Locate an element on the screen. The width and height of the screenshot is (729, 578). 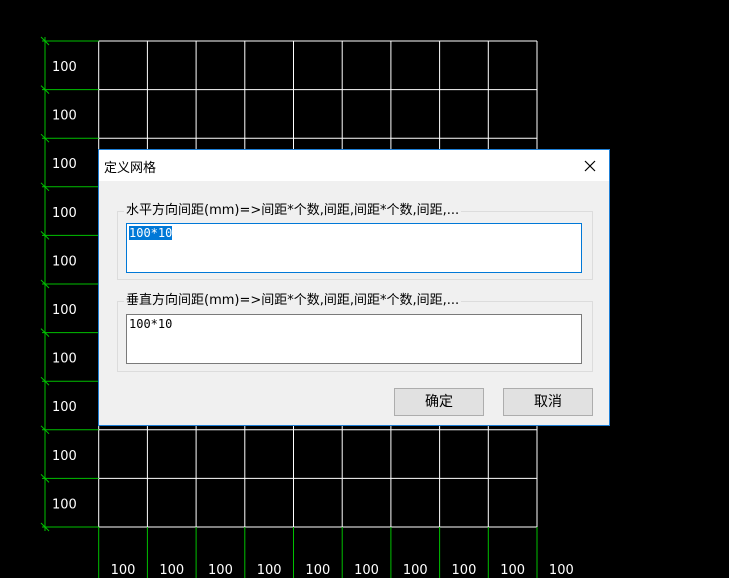
ok-button: 确定 is located at coordinates (439, 402).